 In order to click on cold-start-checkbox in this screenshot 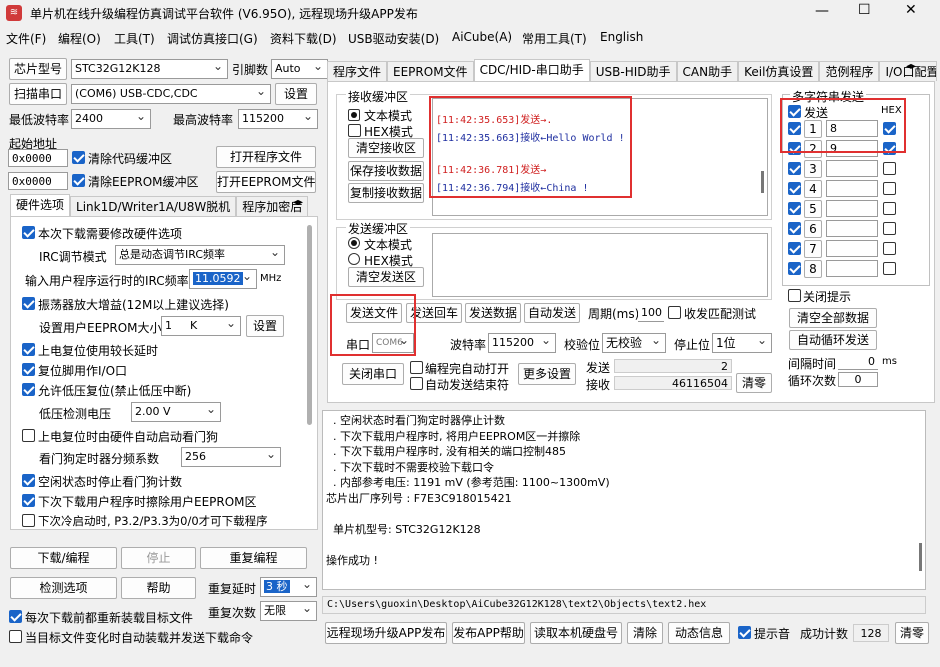, I will do `click(28, 520)`.